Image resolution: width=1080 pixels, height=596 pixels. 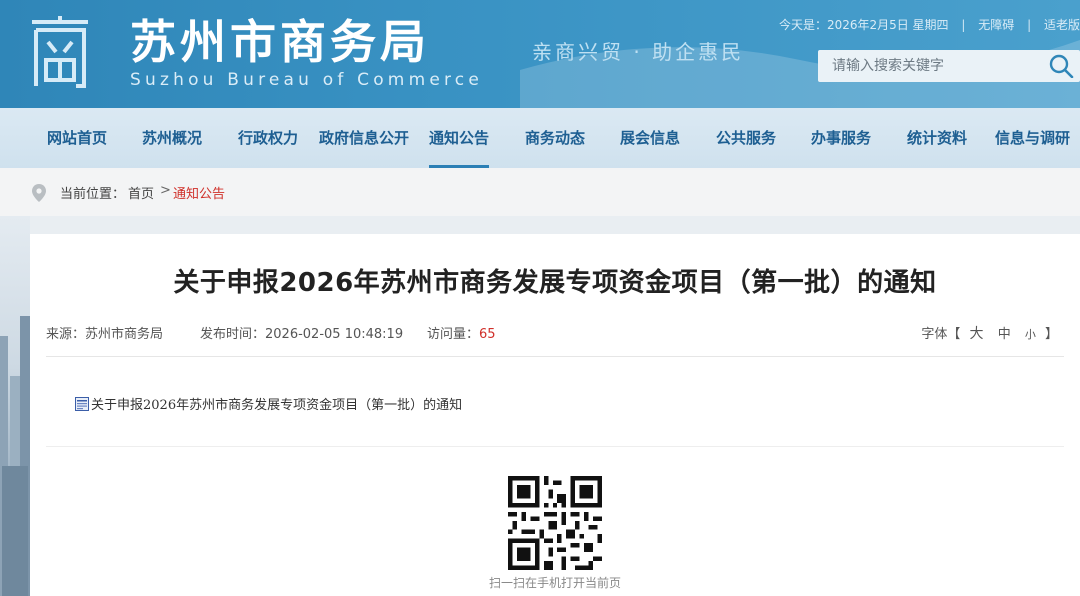 What do you see at coordinates (638, 52) in the screenshot?
I see `site-slogan: 亲商兴贸 · 助企惠民` at bounding box center [638, 52].